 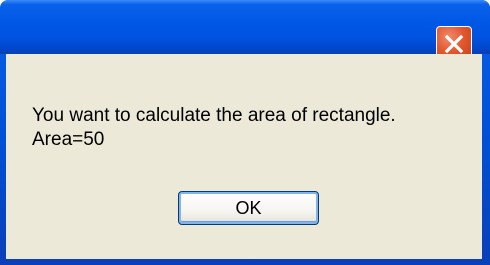 What do you see at coordinates (248, 208) in the screenshot?
I see `ok-button: OK` at bounding box center [248, 208].